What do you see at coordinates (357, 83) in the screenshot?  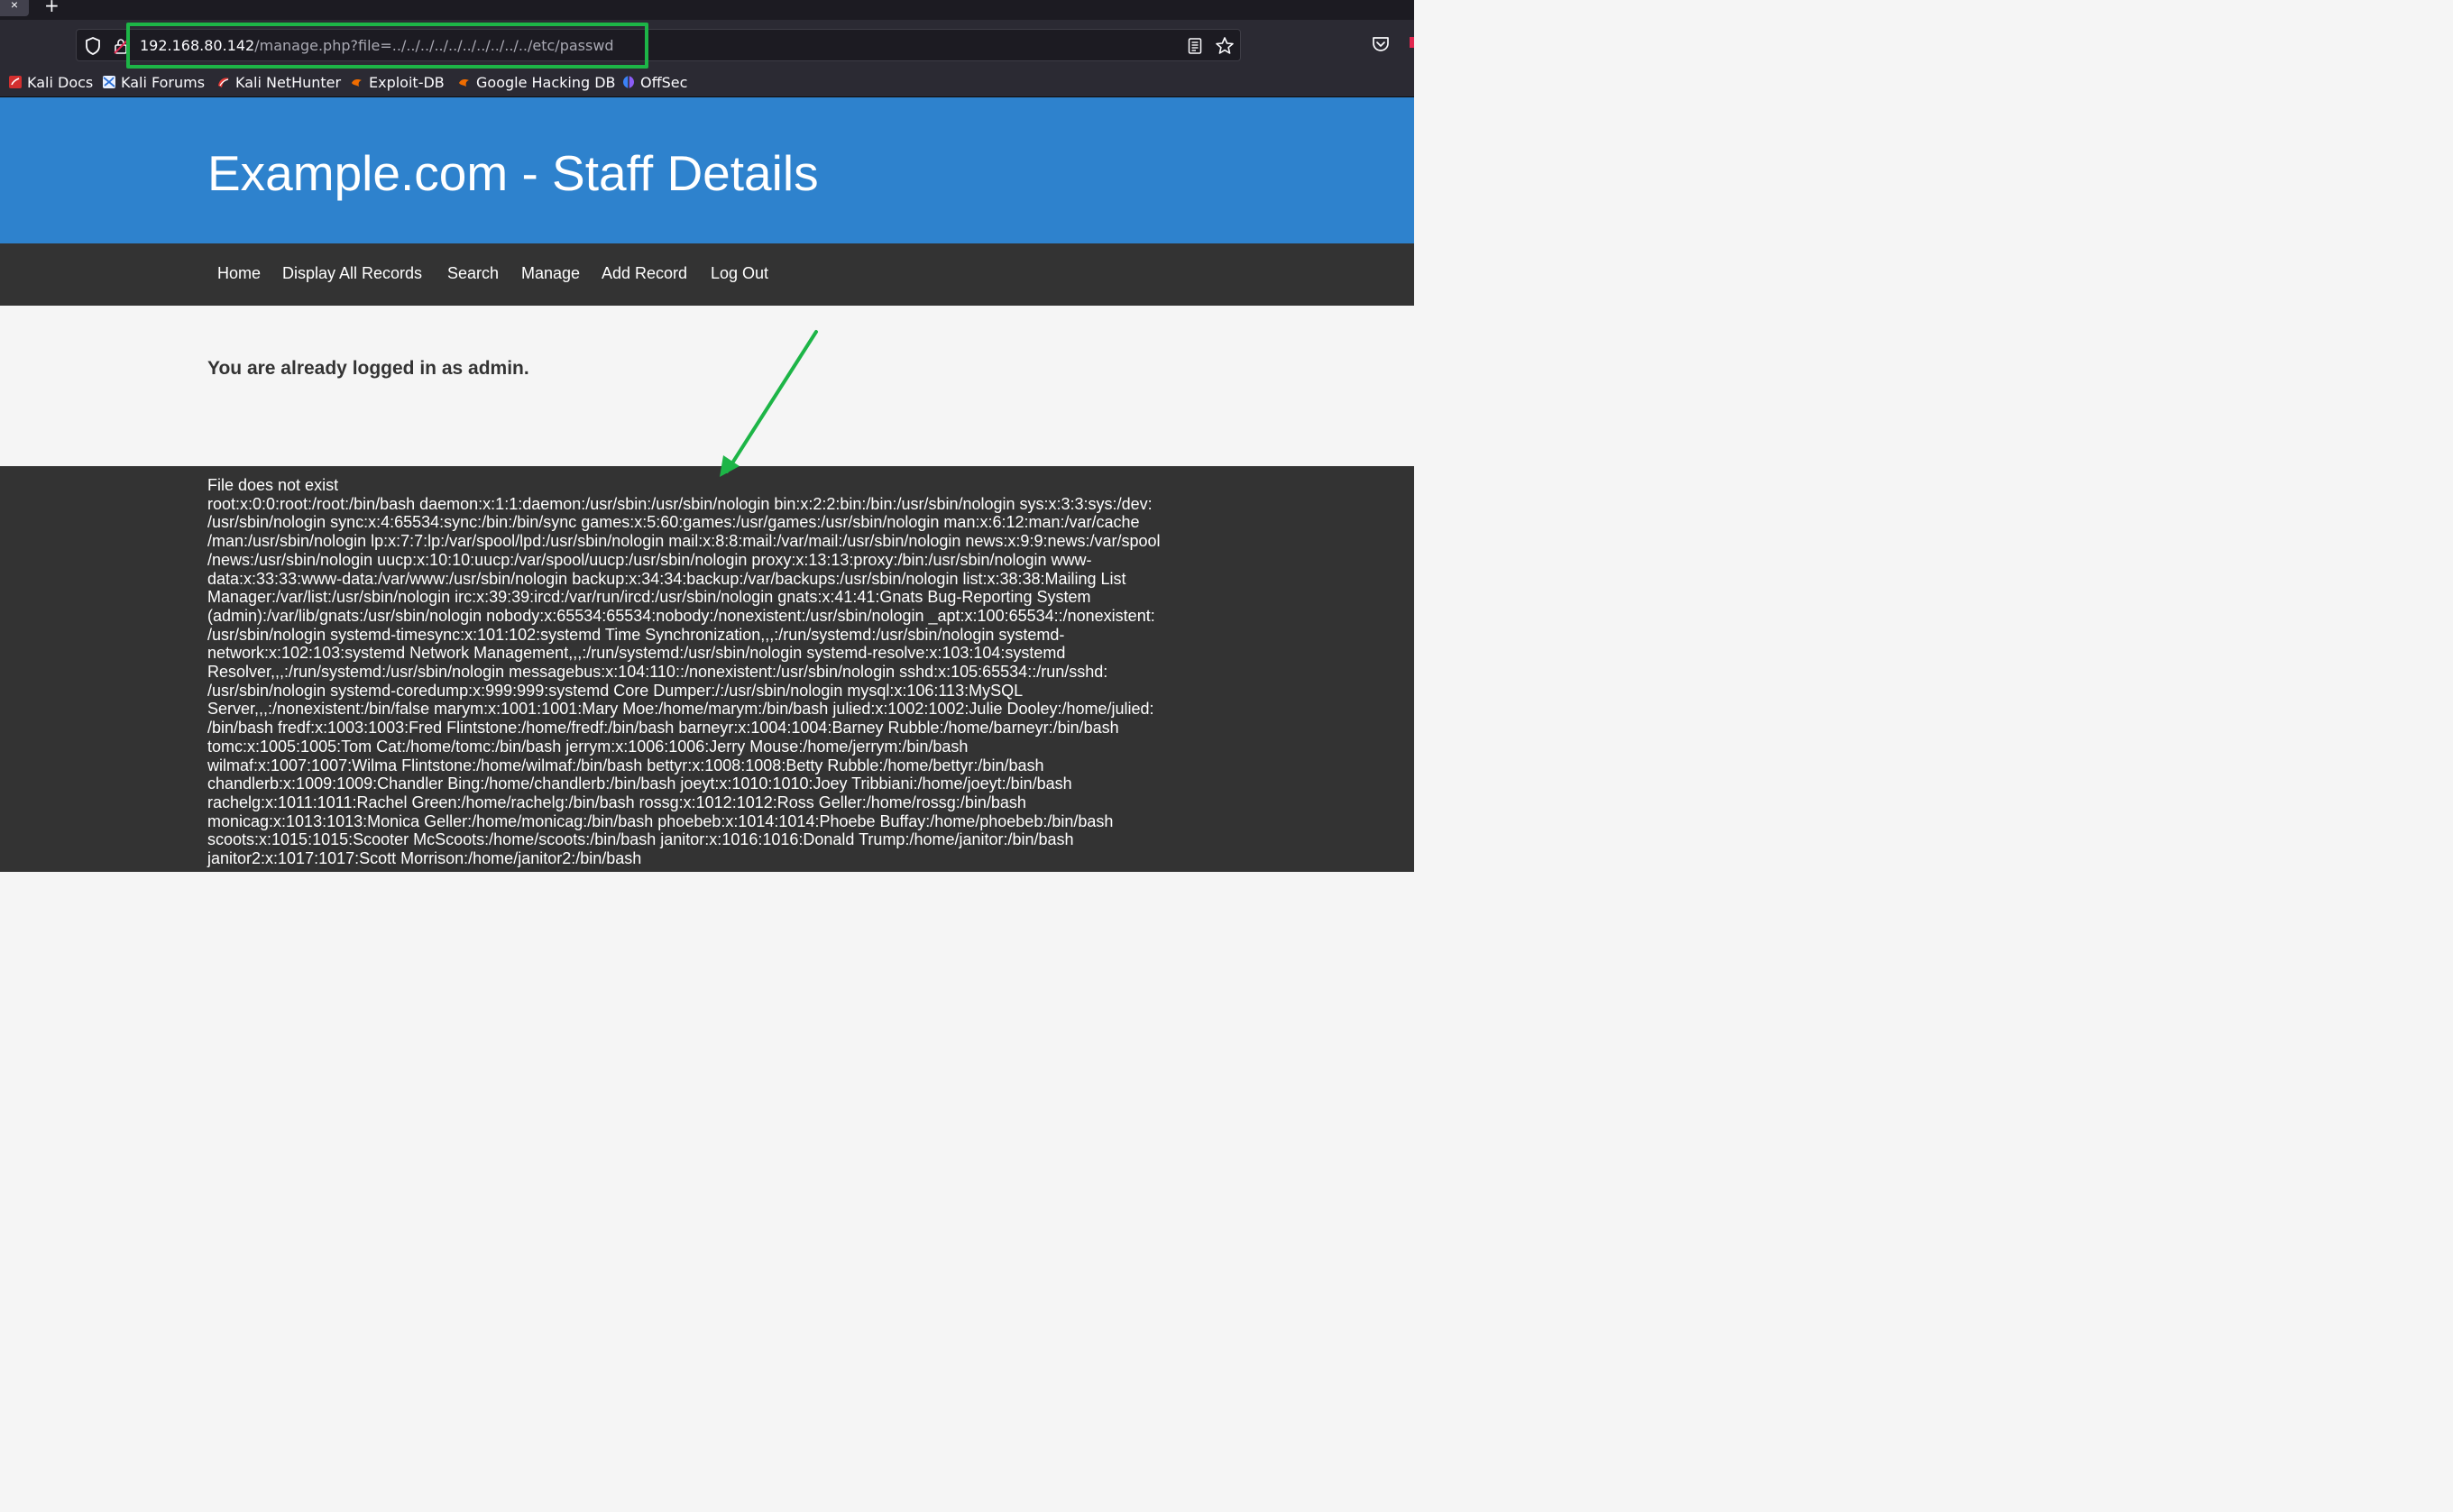 I see `exploit-db-icon` at bounding box center [357, 83].